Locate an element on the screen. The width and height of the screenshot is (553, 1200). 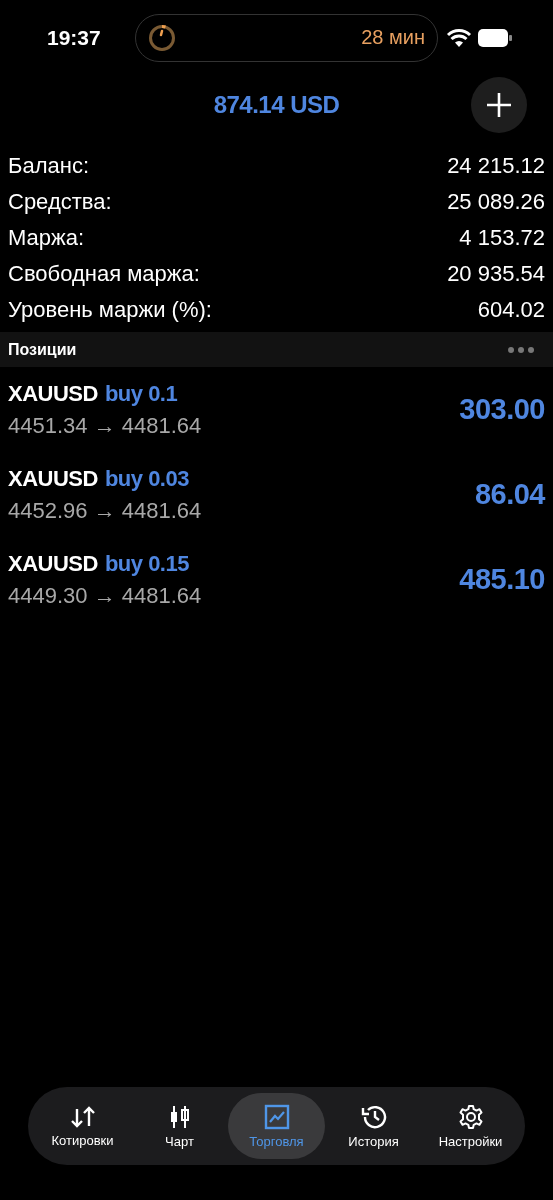
position-prices: 4452.96 → 4481.64 is located at coordinates (105, 510).